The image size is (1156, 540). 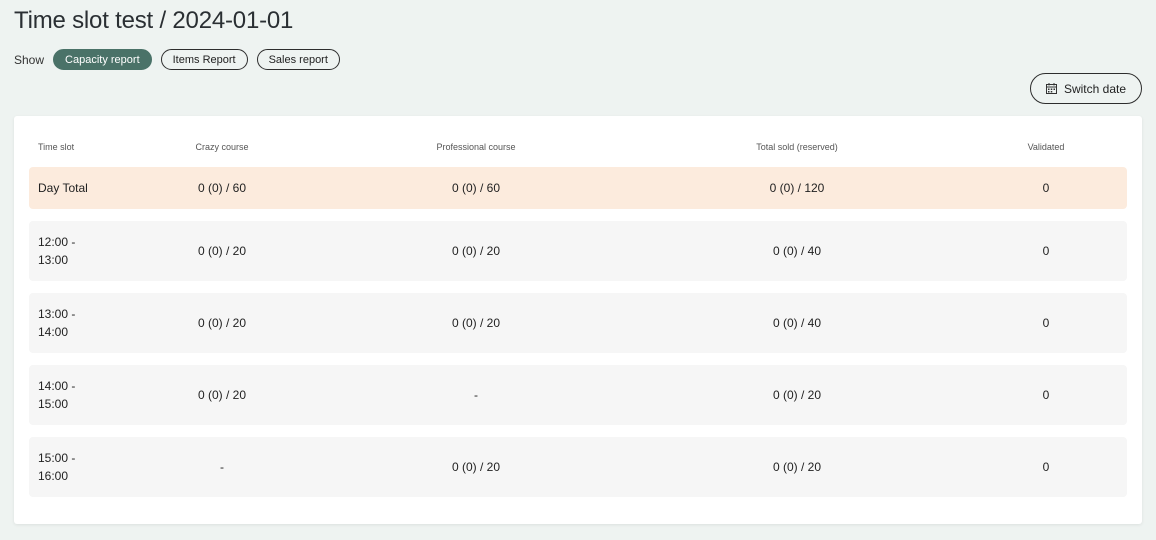 What do you see at coordinates (1095, 88) in the screenshot?
I see `switch-date-label: Switch date` at bounding box center [1095, 88].